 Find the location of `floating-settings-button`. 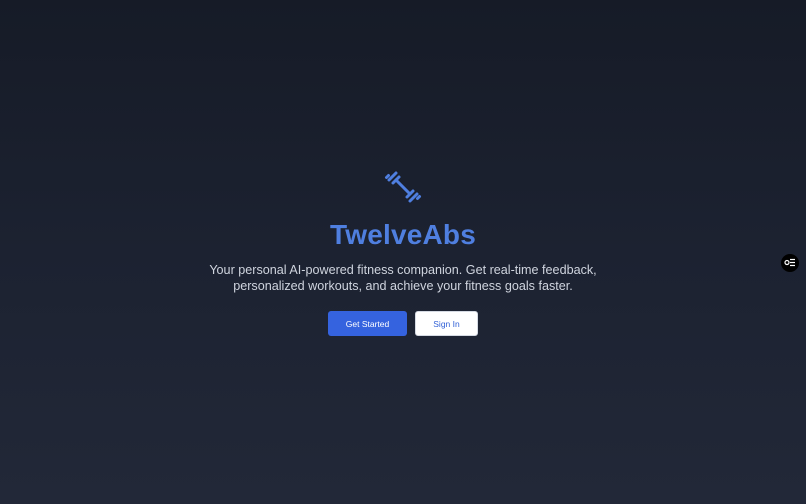

floating-settings-button is located at coordinates (790, 263).